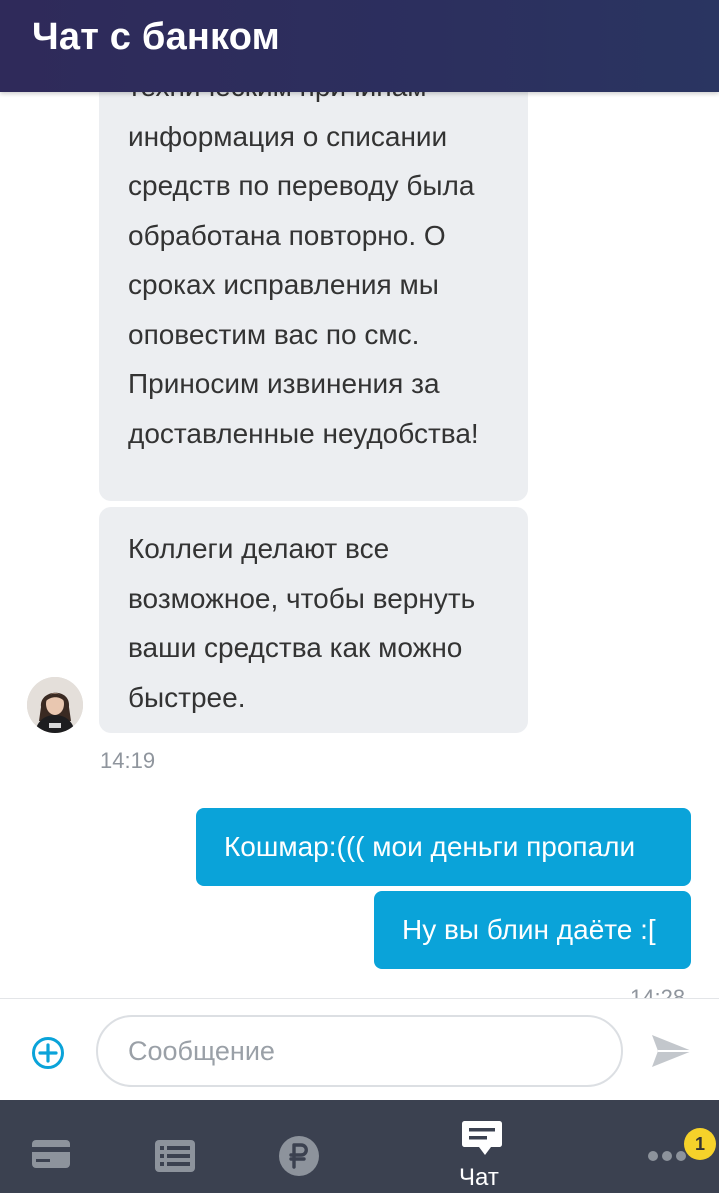 The width and height of the screenshot is (719, 1193). Describe the element at coordinates (287, 235) in the screenshot. I see `message-line: обработана повторно. О` at that location.